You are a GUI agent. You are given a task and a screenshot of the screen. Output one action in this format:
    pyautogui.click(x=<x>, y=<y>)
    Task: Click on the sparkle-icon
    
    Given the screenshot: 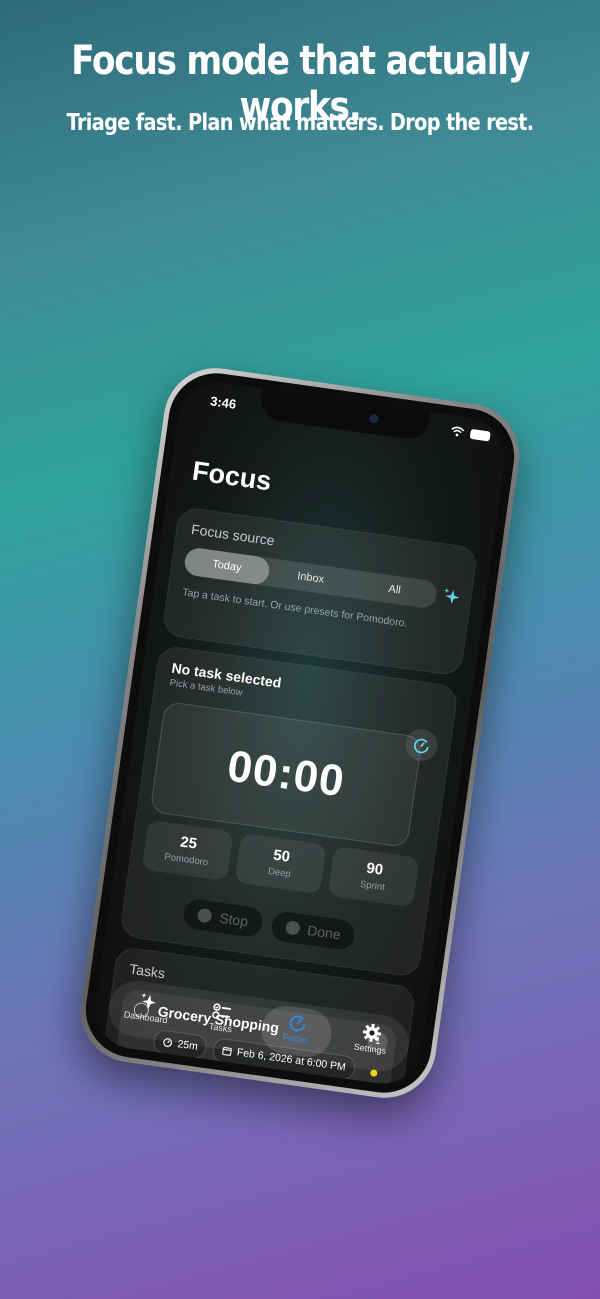 What is the action you would take?
    pyautogui.click(x=451, y=597)
    